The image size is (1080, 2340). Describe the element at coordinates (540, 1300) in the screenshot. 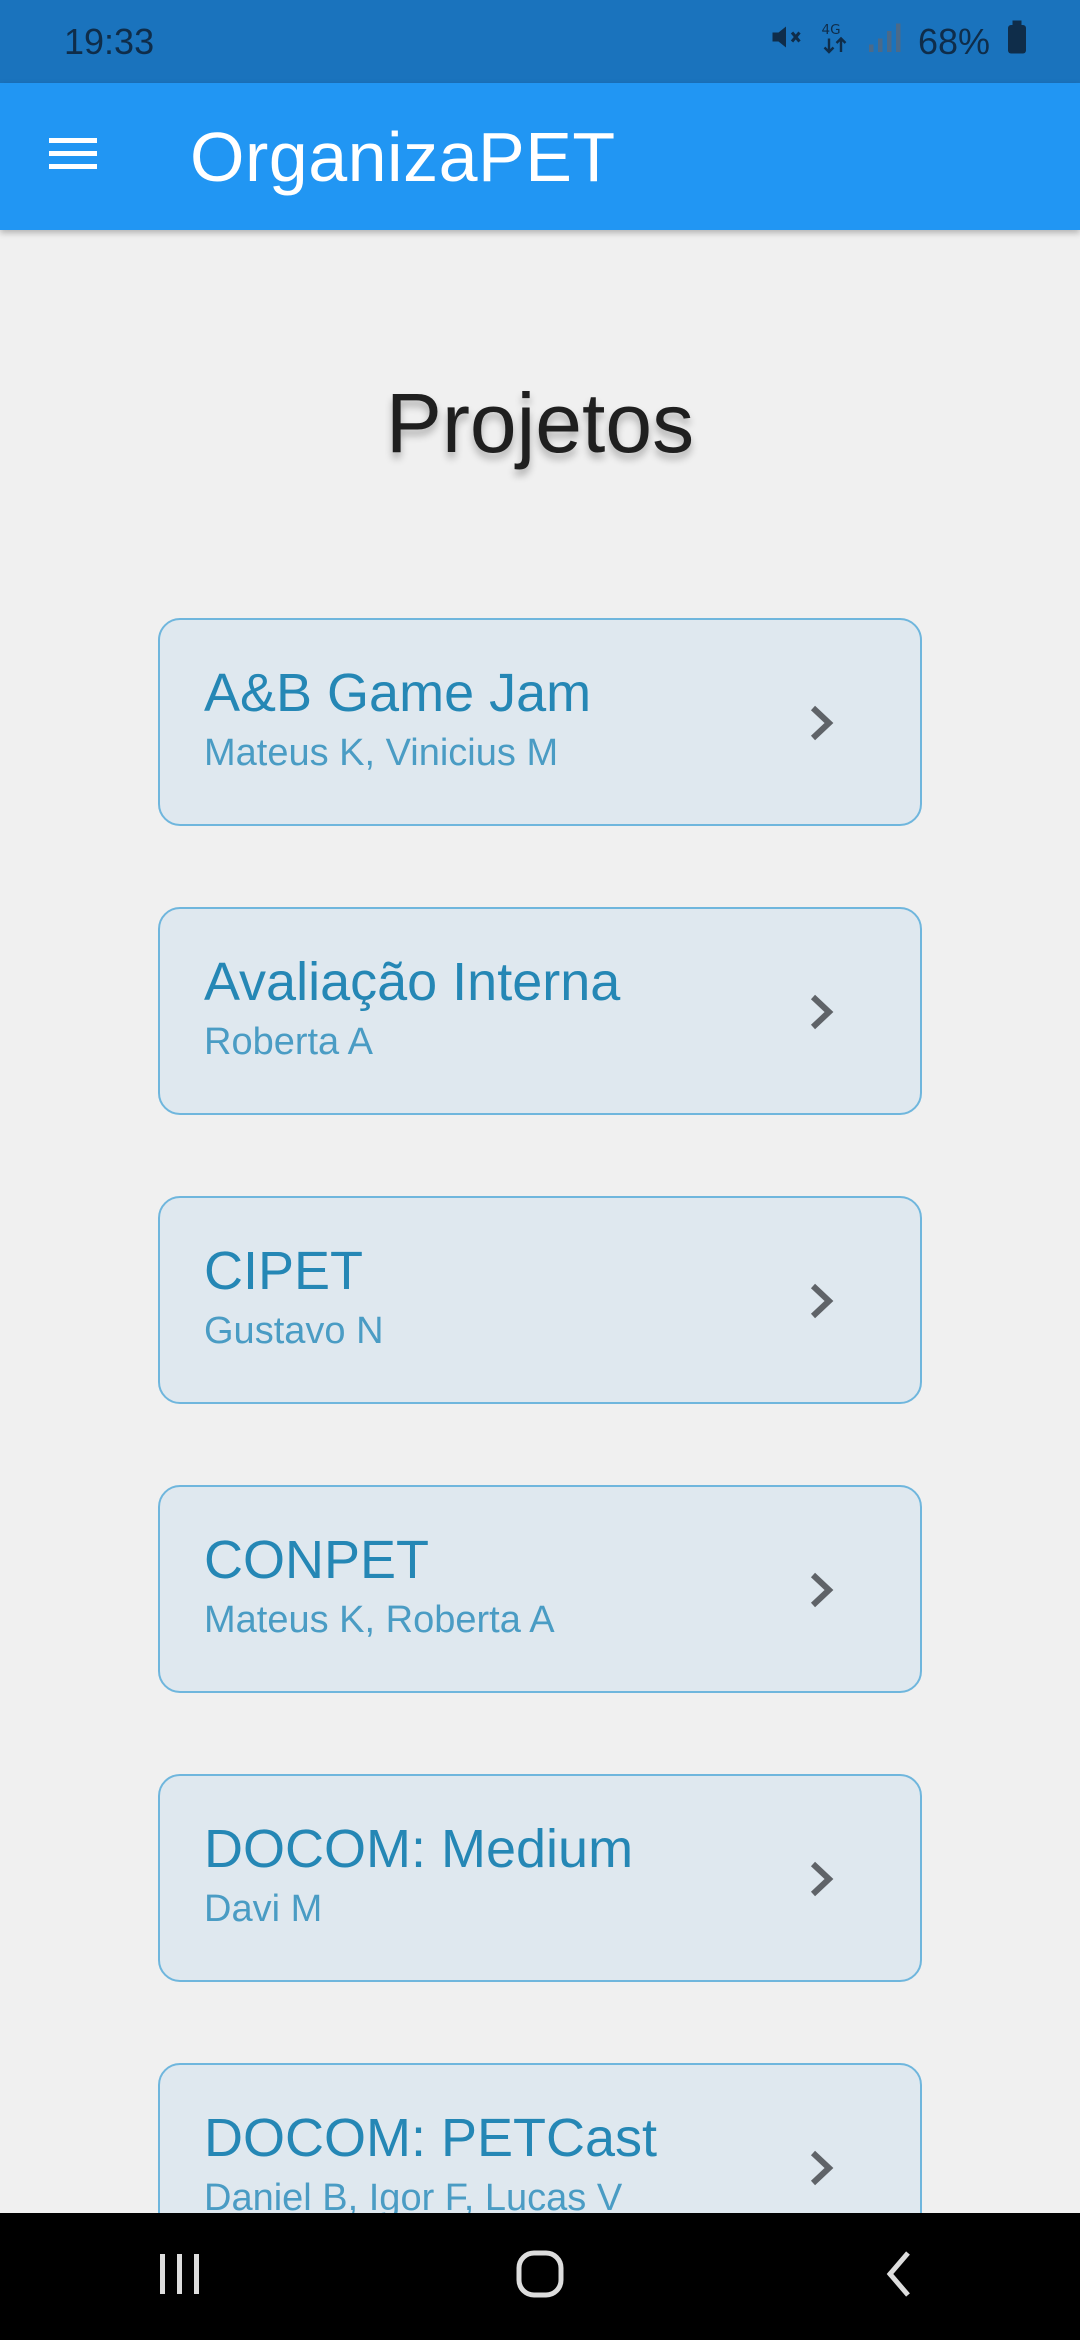

I see `project-card: CIPET Gustavo N` at that location.